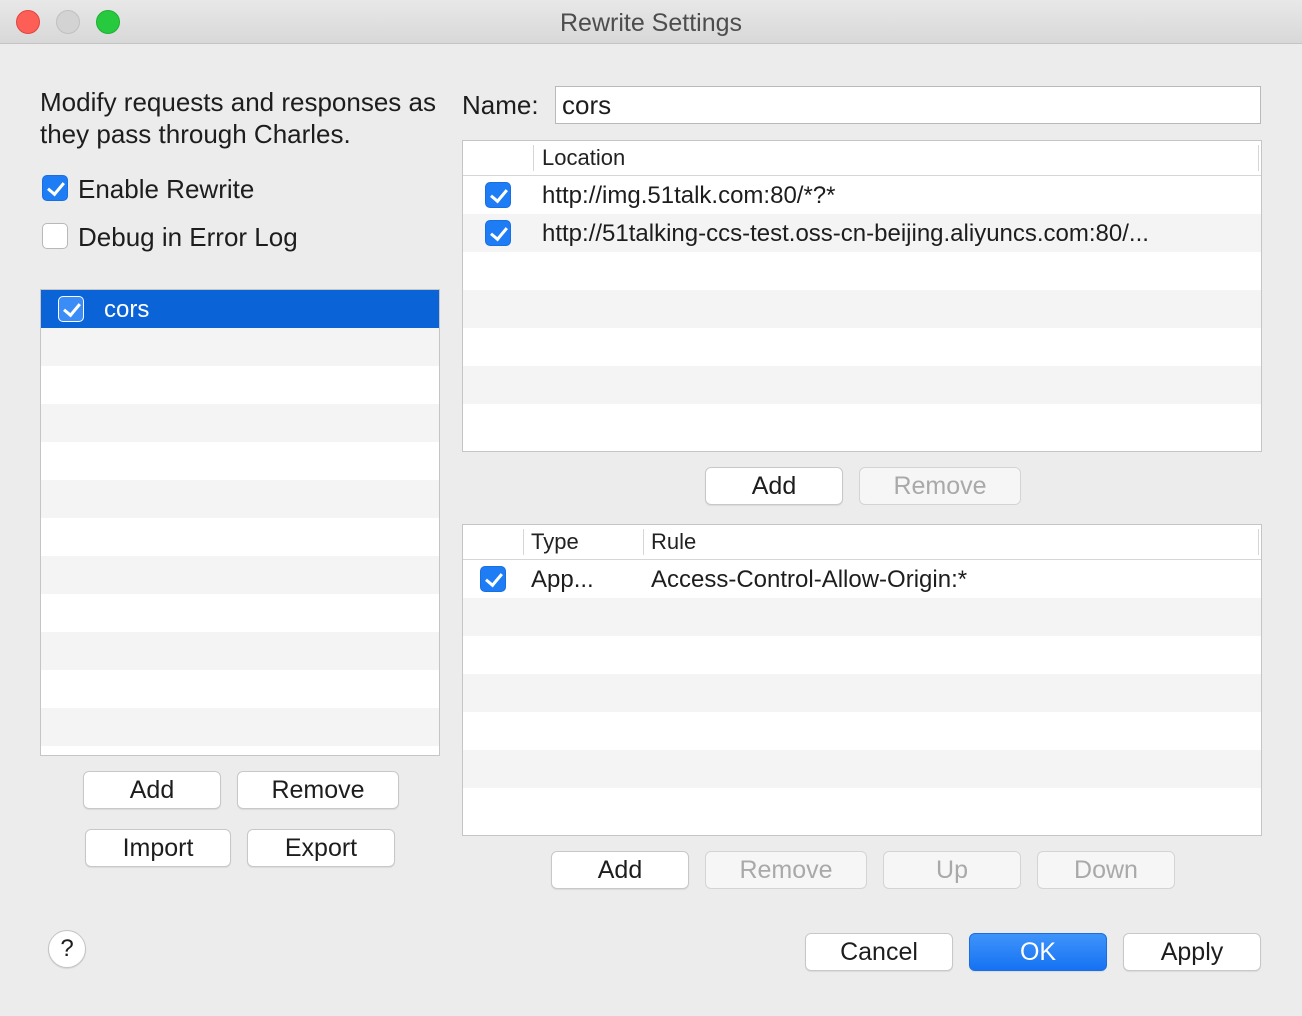 This screenshot has width=1302, height=1016. I want to click on remove-set-button: Remove, so click(318, 790).